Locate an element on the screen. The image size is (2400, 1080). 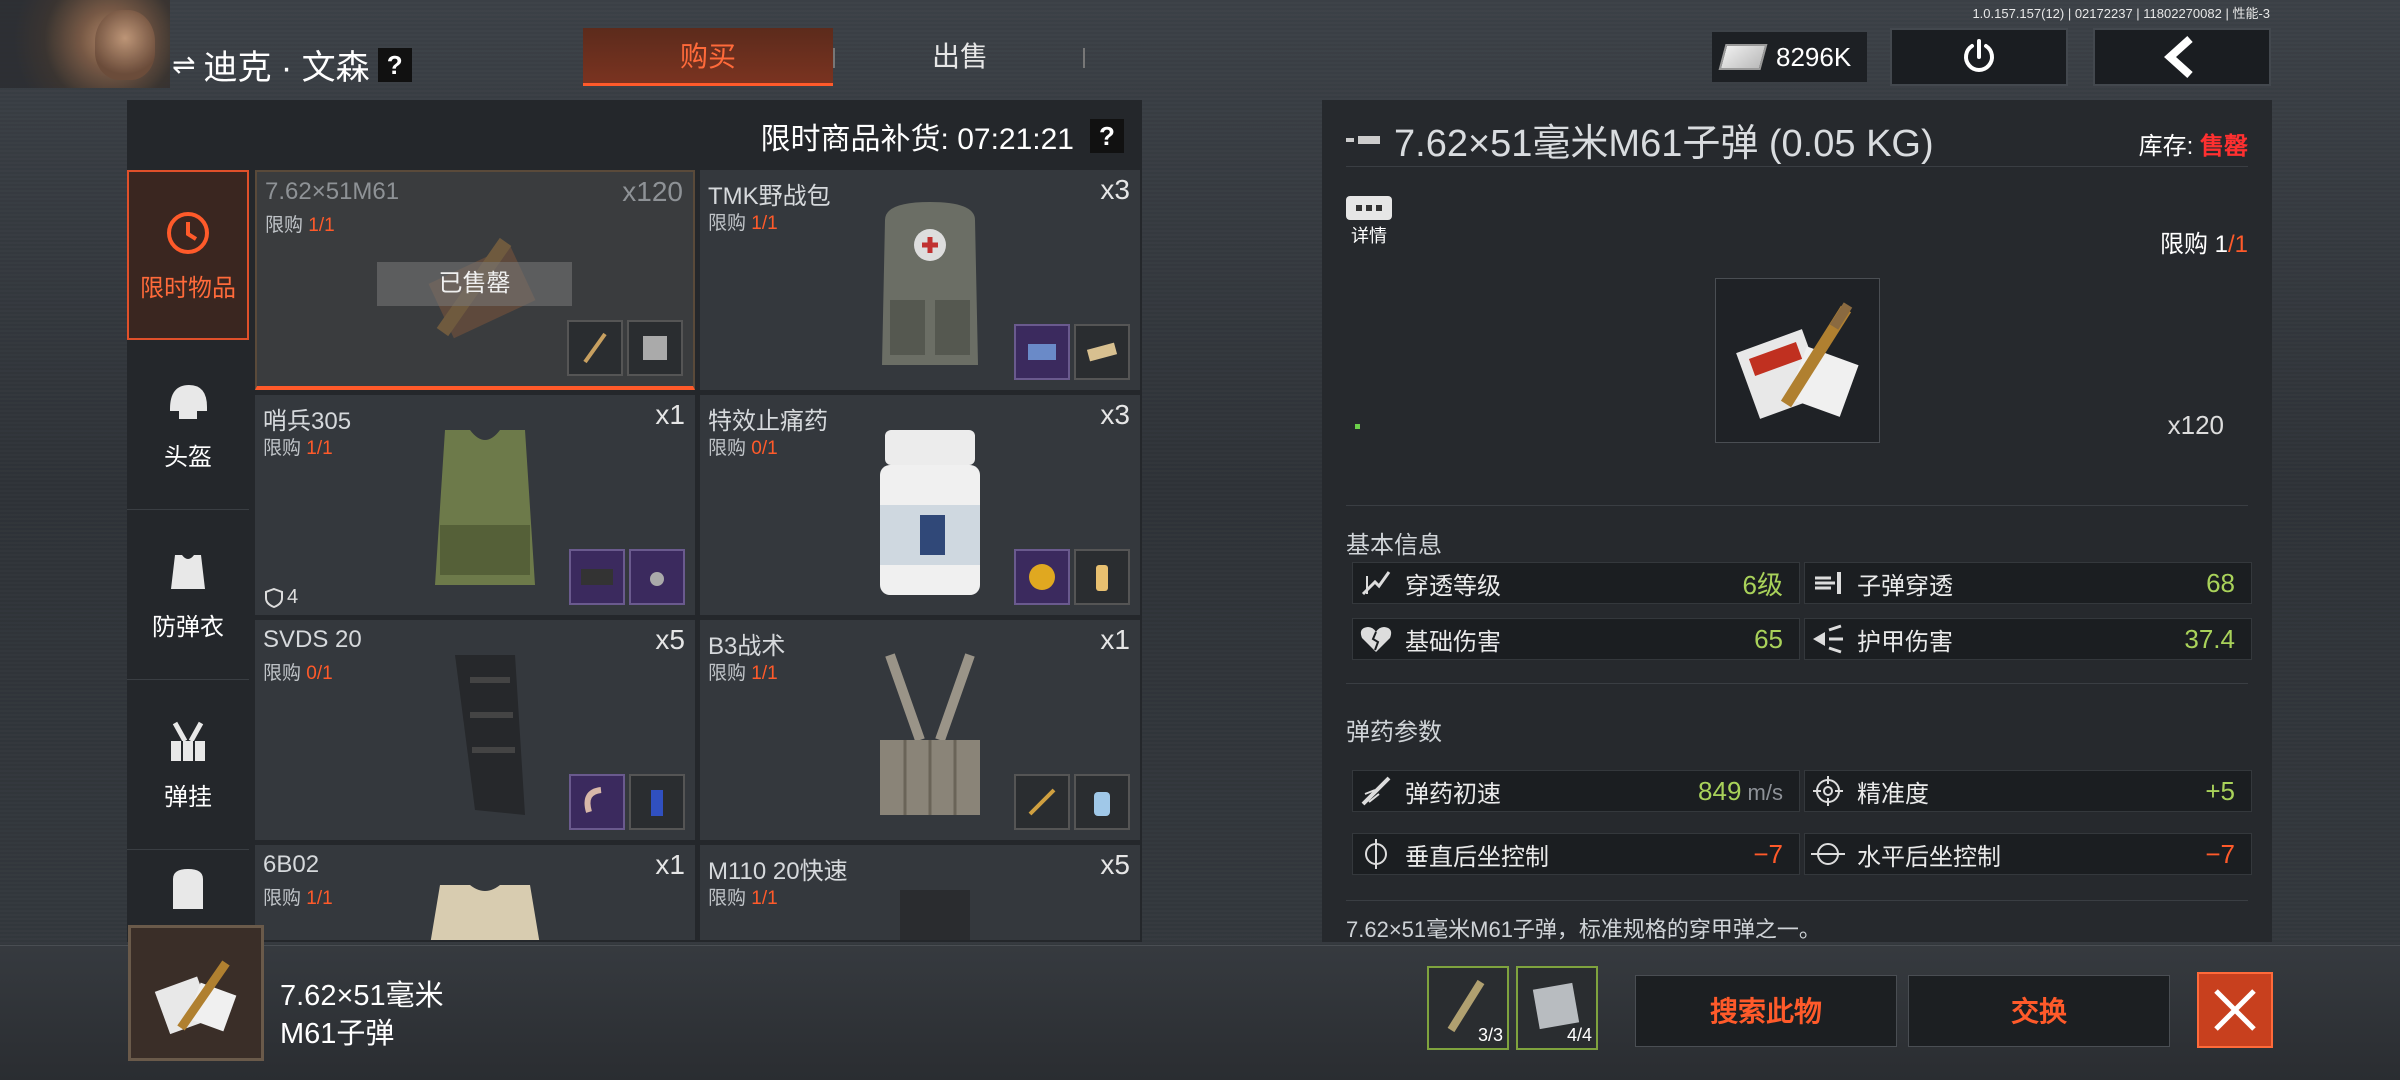
gold-coin-badge-icon is located at coordinates (1042, 577).